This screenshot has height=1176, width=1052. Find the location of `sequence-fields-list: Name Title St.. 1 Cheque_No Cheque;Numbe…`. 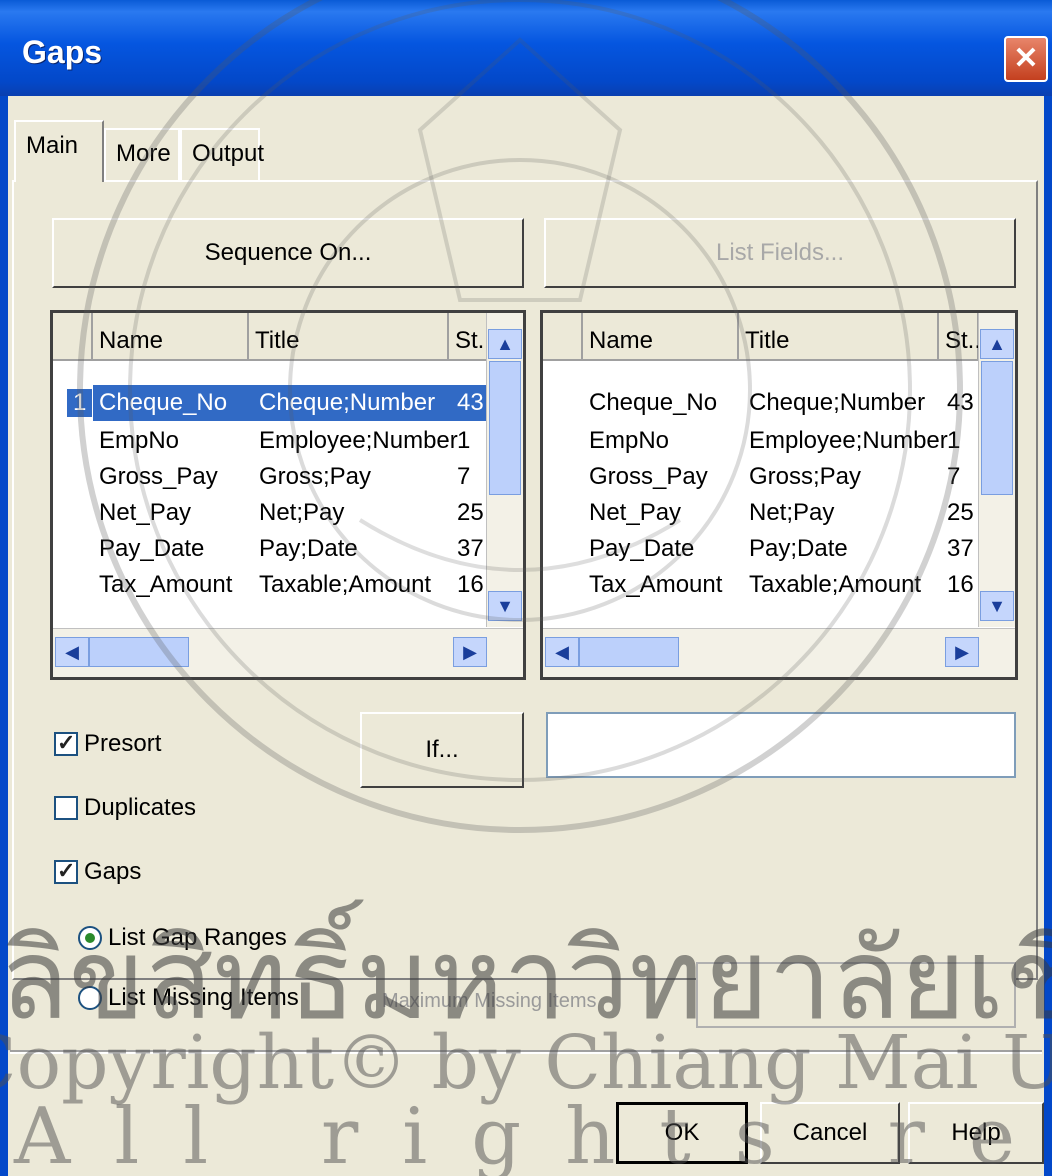

sequence-fields-list: Name Title St.. 1 Cheque_No Cheque;Numbe… is located at coordinates (288, 495).